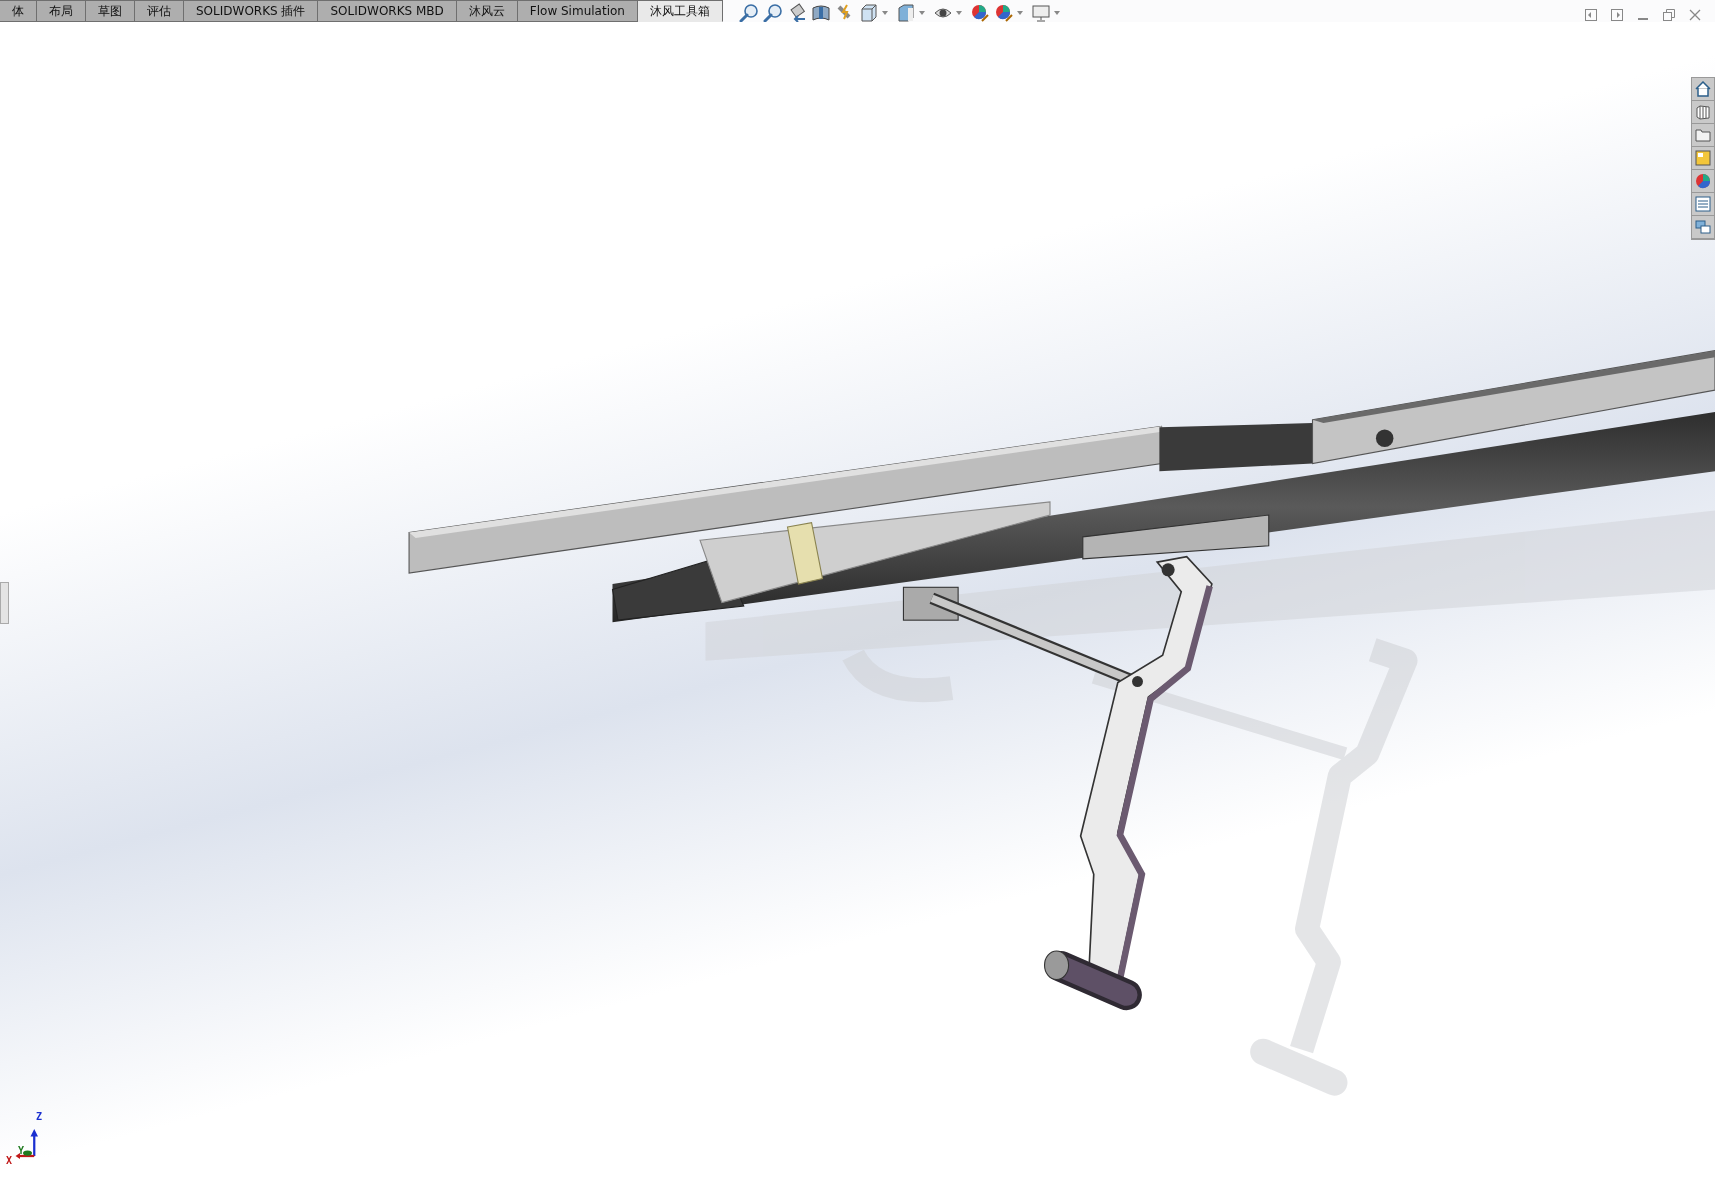  What do you see at coordinates (1040, 13) in the screenshot?
I see `monitor-icon` at bounding box center [1040, 13].